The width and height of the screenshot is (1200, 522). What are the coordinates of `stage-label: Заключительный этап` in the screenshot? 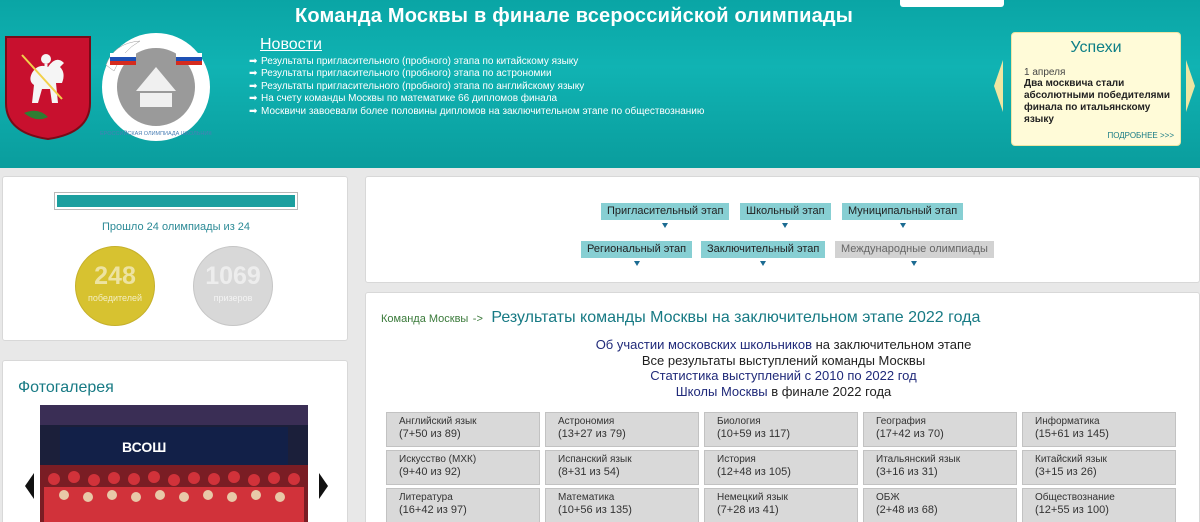 It's located at (763, 249).